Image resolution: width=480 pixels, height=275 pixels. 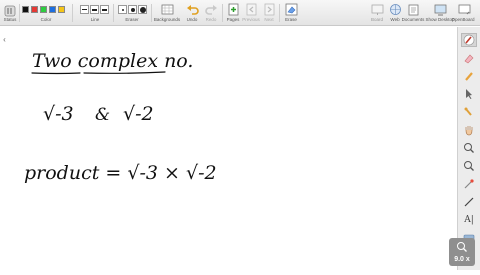 What do you see at coordinates (469, 130) in the screenshot?
I see `hand-tool-icon` at bounding box center [469, 130].